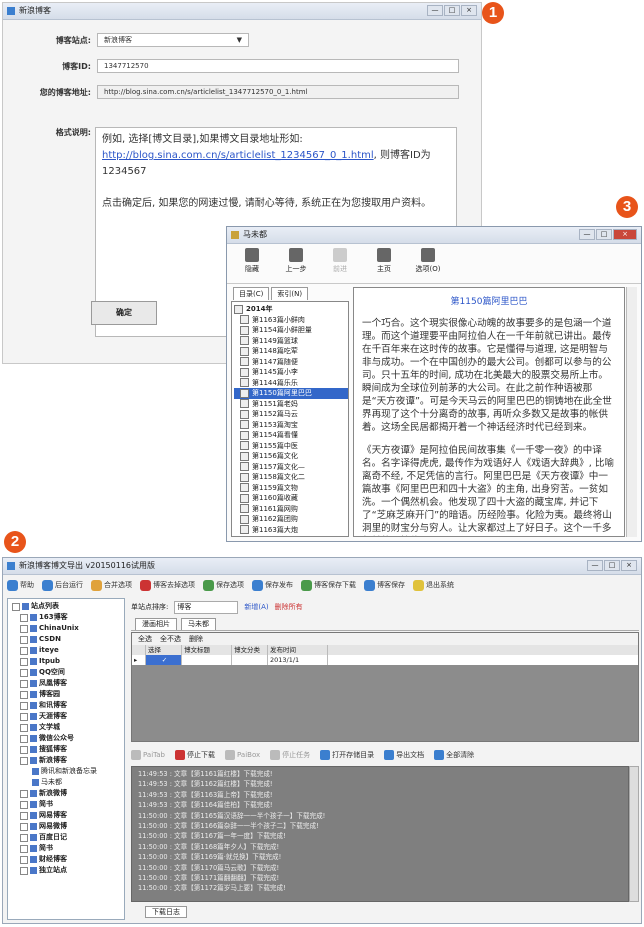  What do you see at coordinates (404, 755) in the screenshot?
I see `log-tool-button: 导出文档` at bounding box center [404, 755].